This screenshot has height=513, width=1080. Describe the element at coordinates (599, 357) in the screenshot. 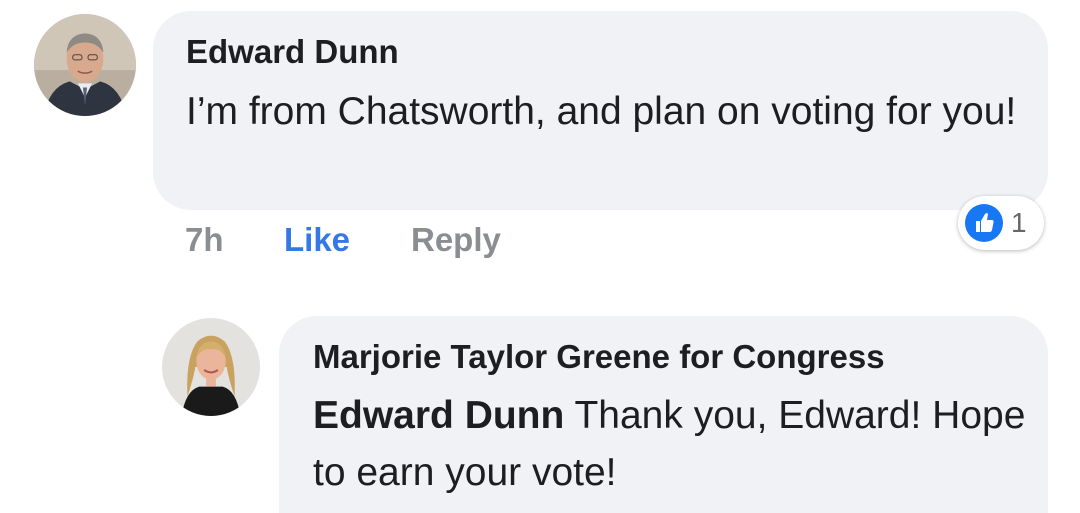

I see `reply-author-name: Marjorie Taylor Greene for Congress` at that location.